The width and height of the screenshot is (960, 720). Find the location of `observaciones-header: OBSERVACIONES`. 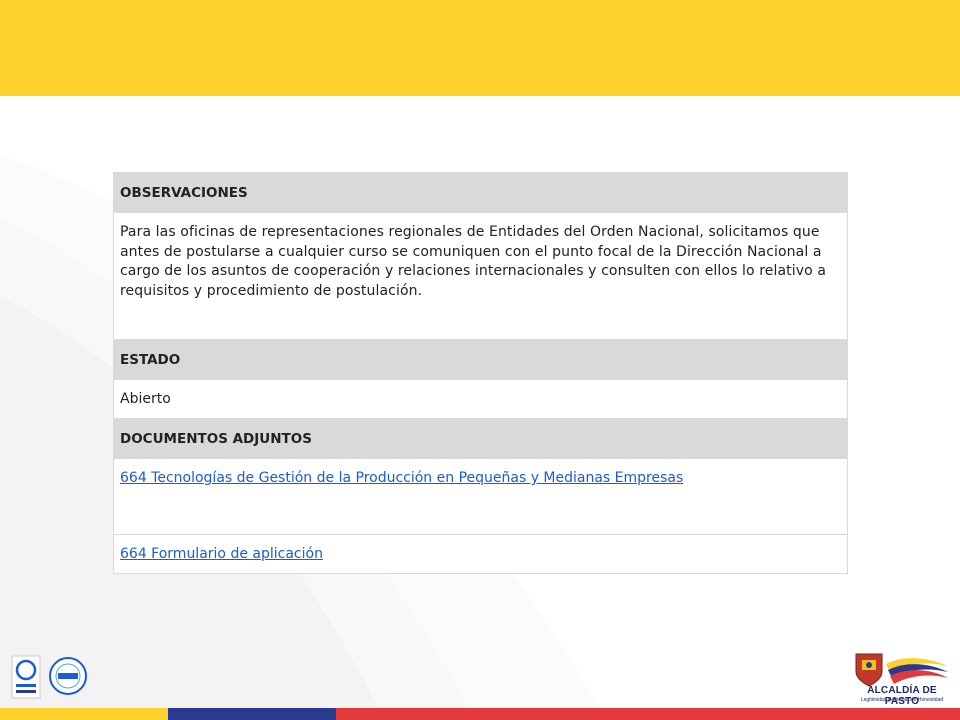

observaciones-header: OBSERVACIONES is located at coordinates (480, 192).